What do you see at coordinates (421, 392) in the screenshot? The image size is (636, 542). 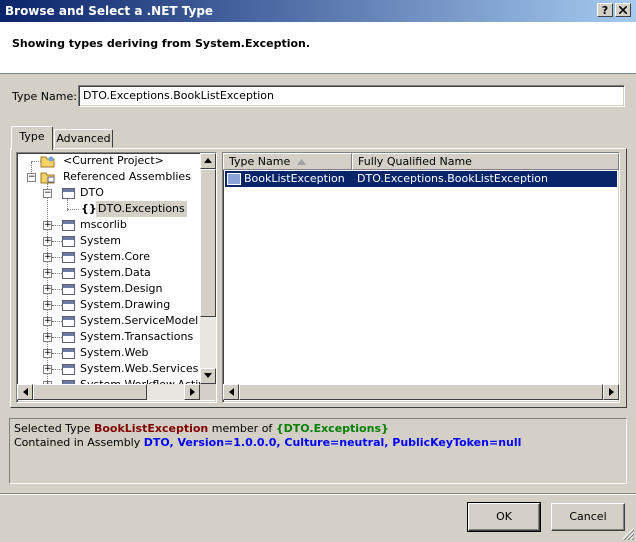 I see `list-hscroll-thumb` at bounding box center [421, 392].